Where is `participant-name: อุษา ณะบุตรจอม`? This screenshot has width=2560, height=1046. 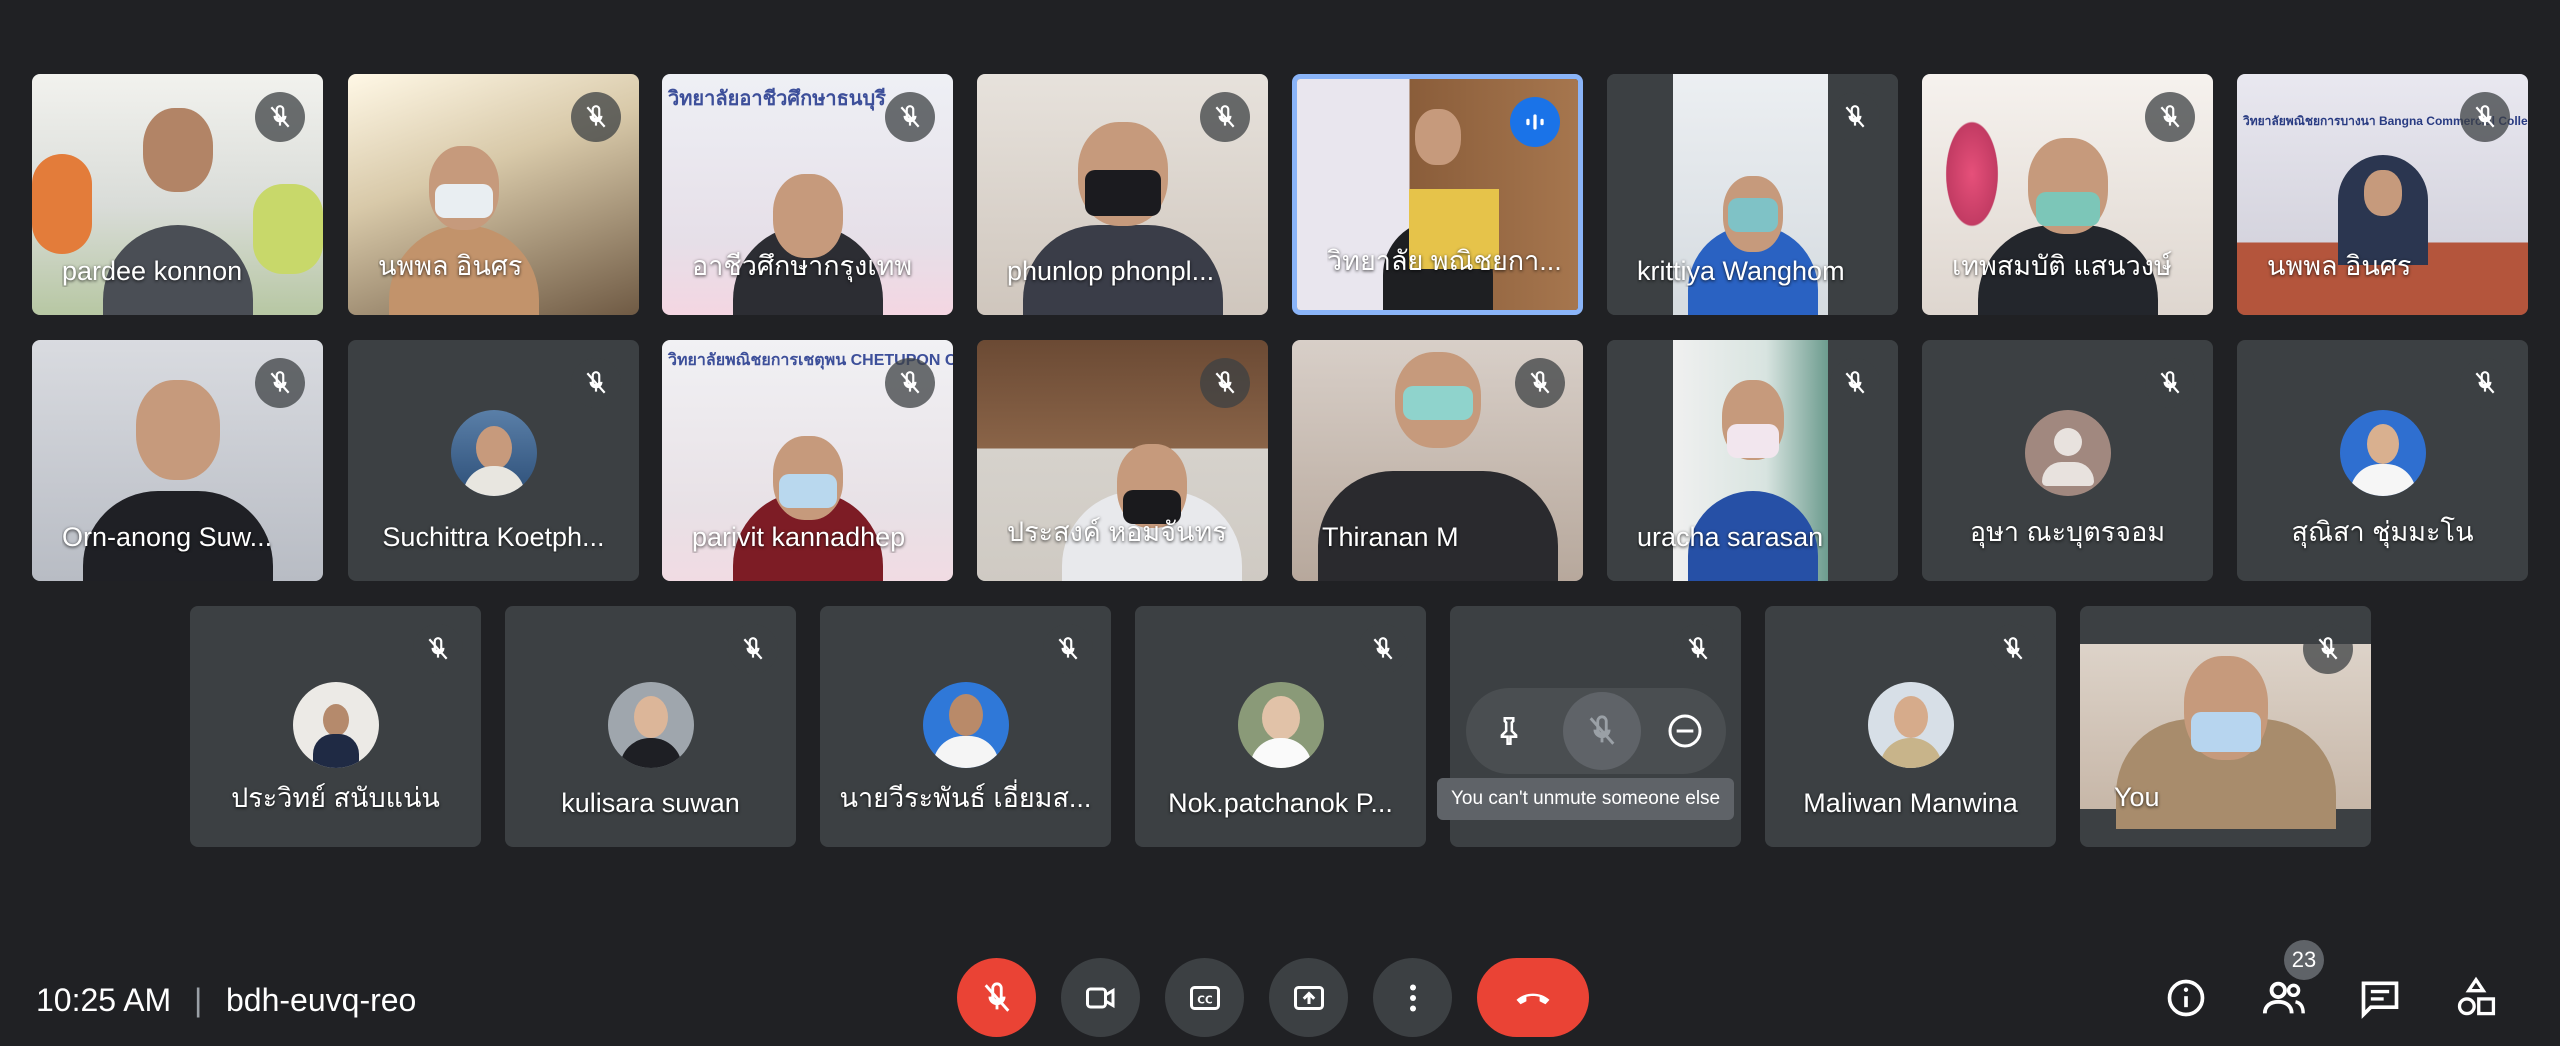 participant-name: อุษา ณะบุตรจอม is located at coordinates (2067, 532).